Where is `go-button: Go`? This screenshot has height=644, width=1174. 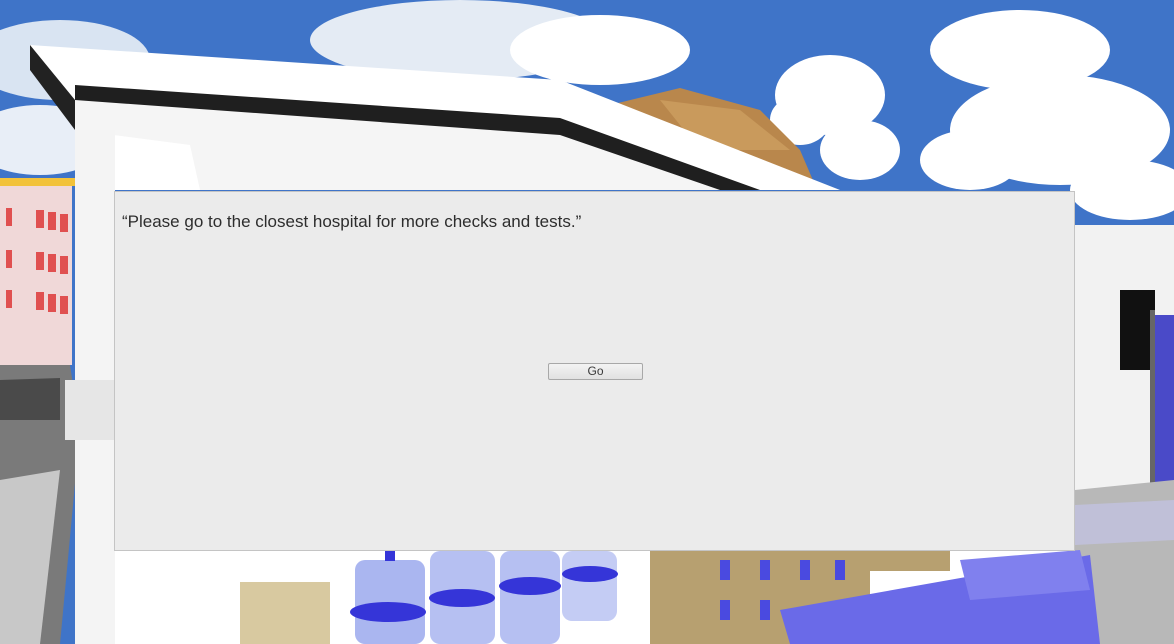
go-button: Go is located at coordinates (595, 371).